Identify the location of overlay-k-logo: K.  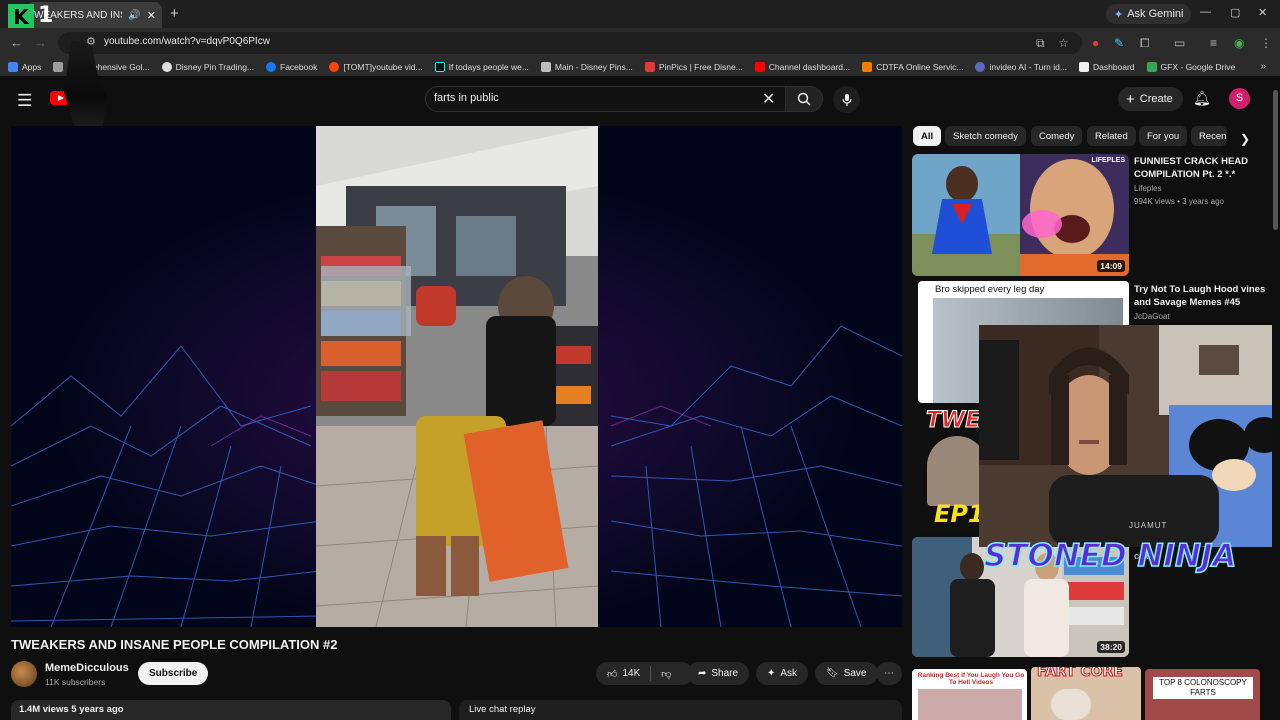
(21, 17).